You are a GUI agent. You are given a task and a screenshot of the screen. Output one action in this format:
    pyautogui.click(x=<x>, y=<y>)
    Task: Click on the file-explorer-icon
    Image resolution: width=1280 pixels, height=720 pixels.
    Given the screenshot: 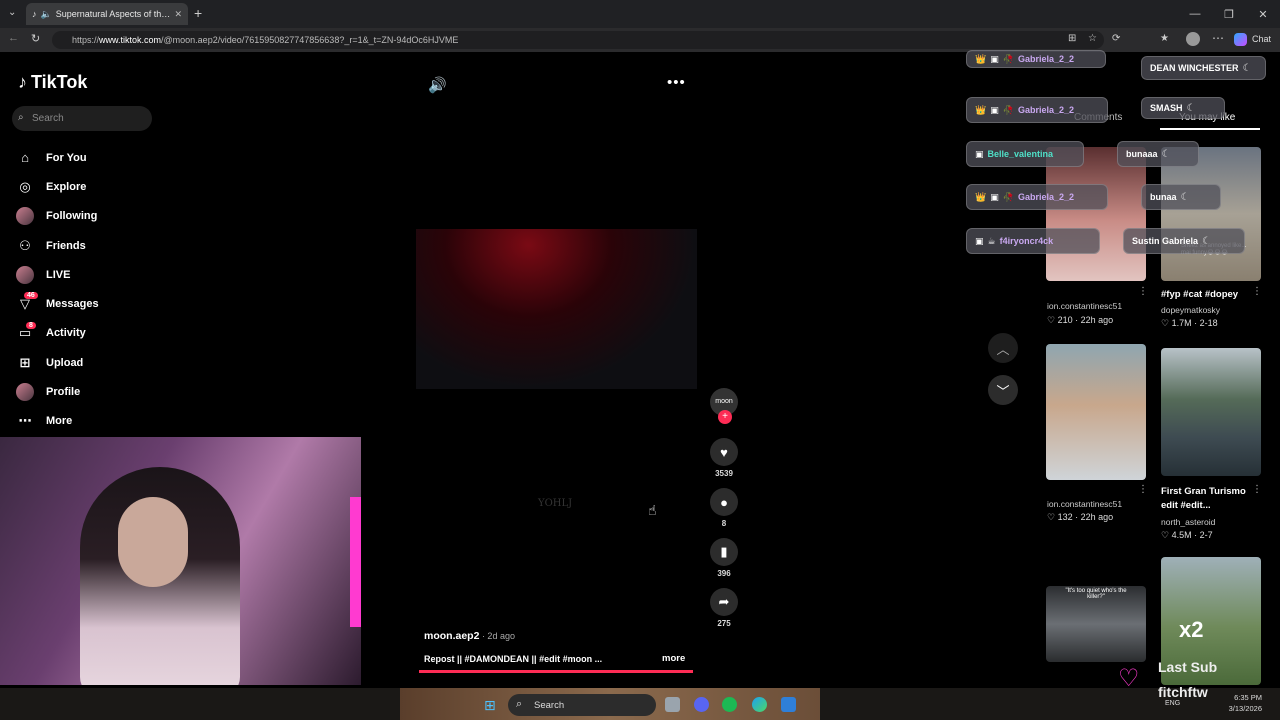 What is the action you would take?
    pyautogui.click(x=672, y=704)
    